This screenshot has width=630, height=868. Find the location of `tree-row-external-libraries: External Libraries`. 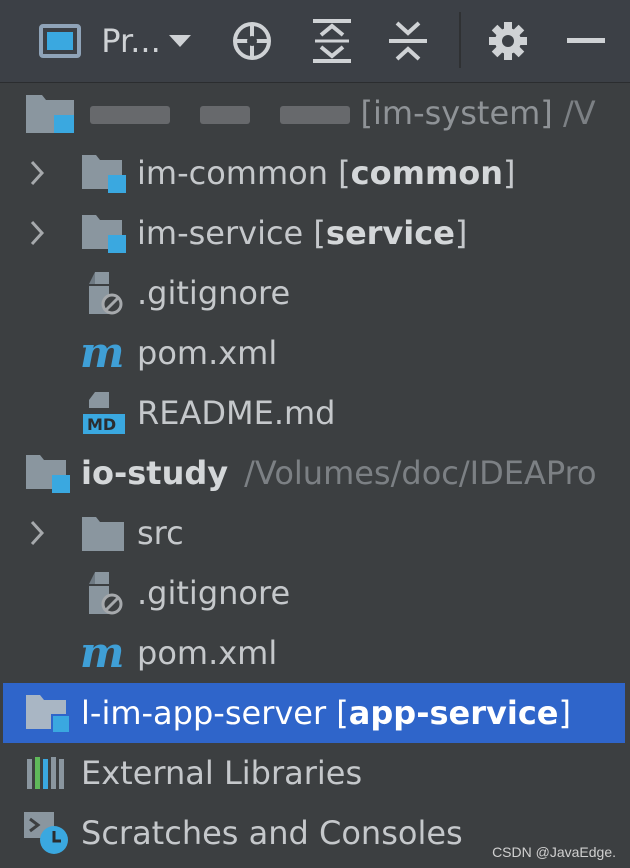

tree-row-external-libraries: External Libraries is located at coordinates (315, 773).